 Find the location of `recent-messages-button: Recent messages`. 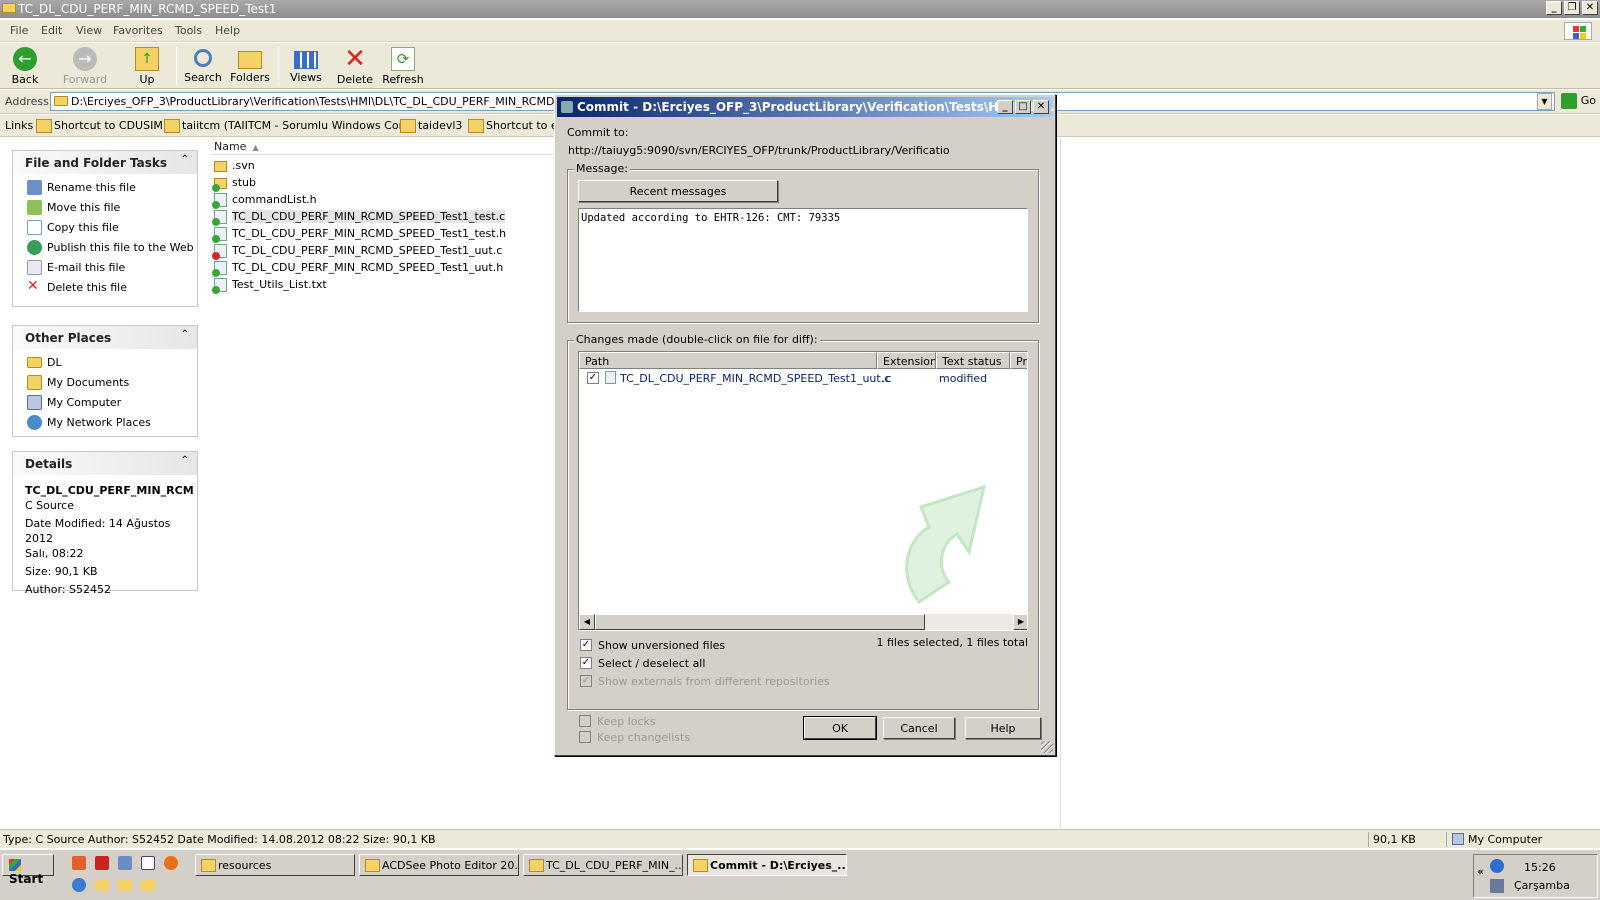

recent-messages-button: Recent messages is located at coordinates (678, 191).